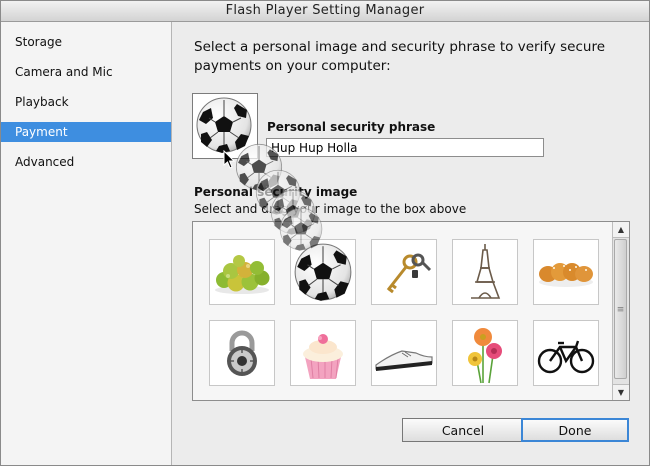 The width and height of the screenshot is (650, 466). I want to click on image-tile-flowers, so click(485, 353).